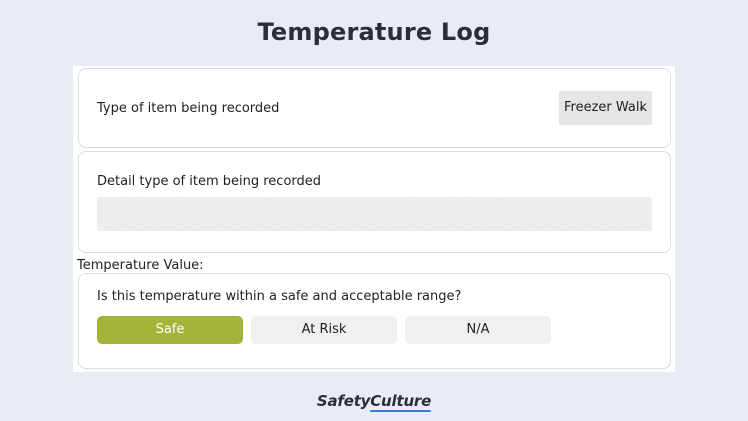  I want to click on safetyculture-logo: SafetyCulture, so click(374, 402).